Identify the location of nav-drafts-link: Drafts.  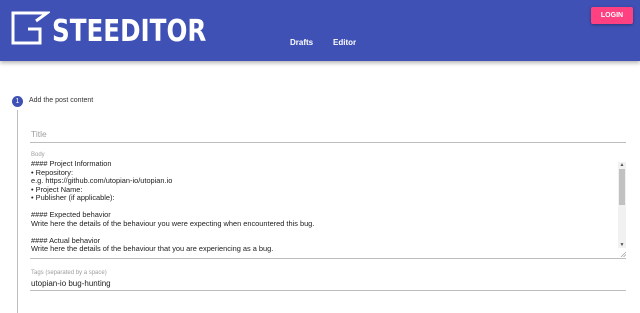
(301, 42).